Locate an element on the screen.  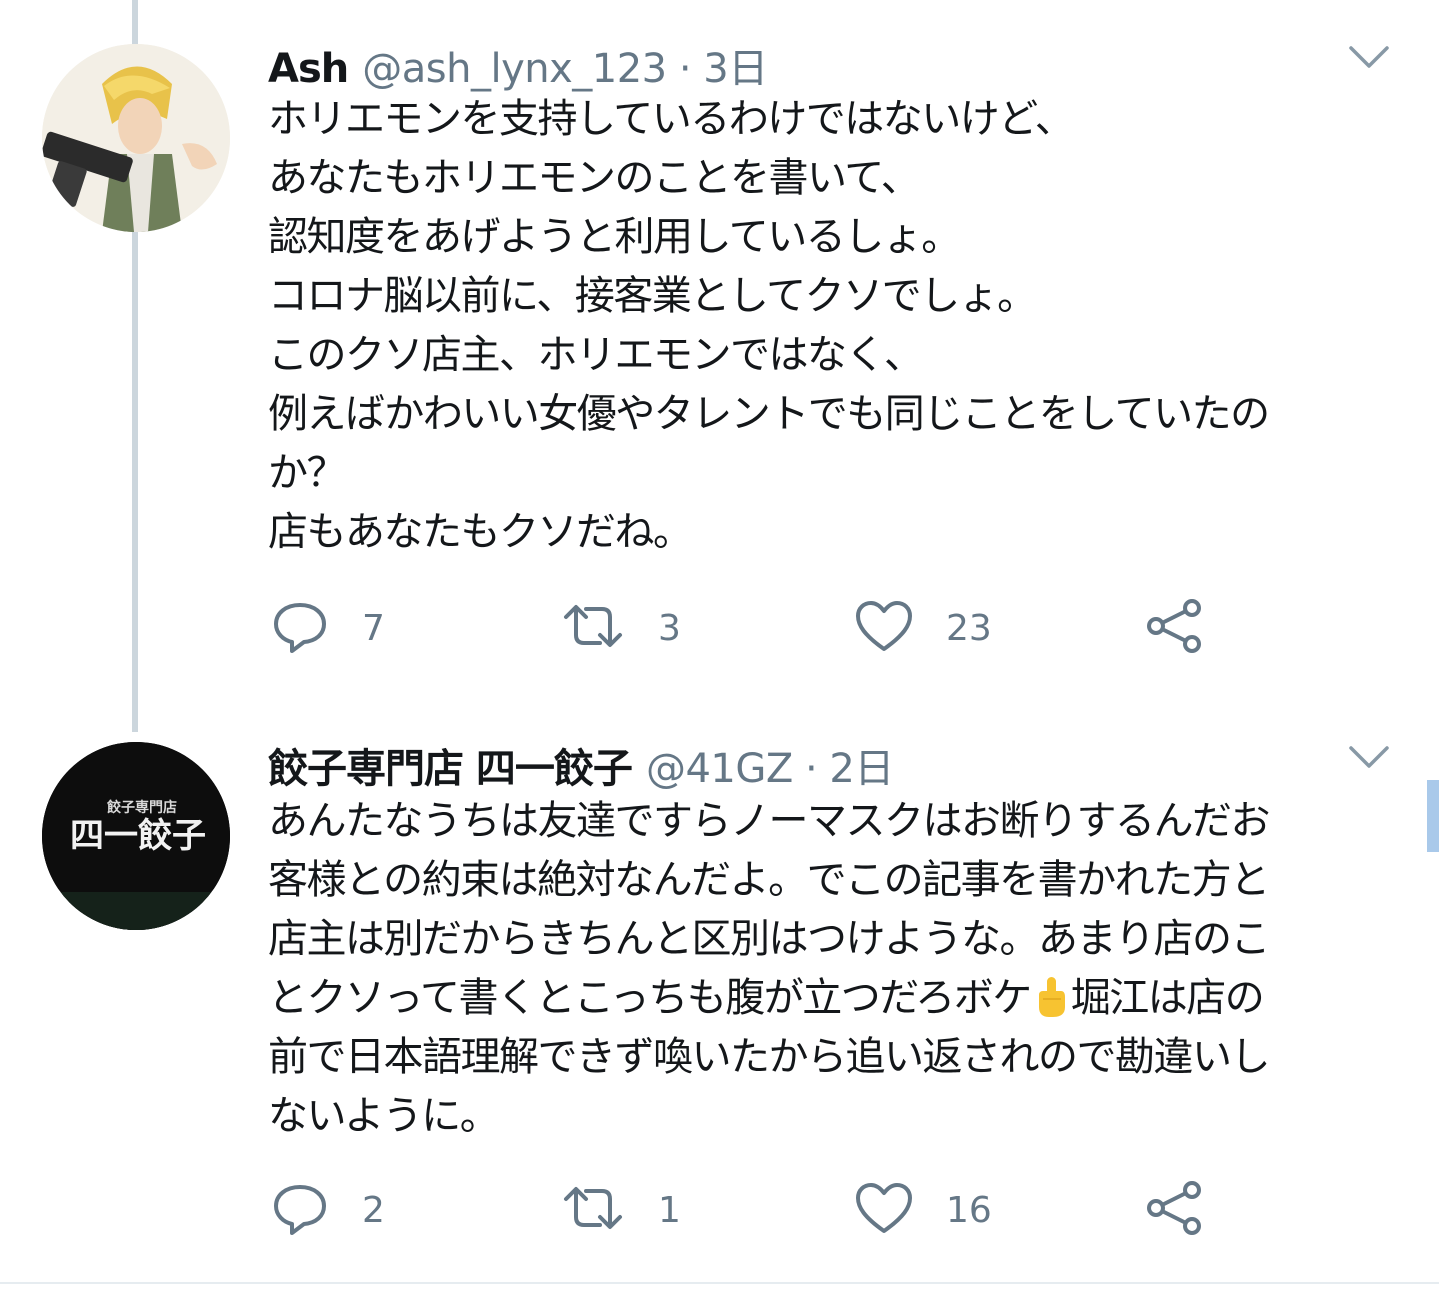
avatar-shop-logo: 餃子専門店 四一餃子 is located at coordinates (136, 836).